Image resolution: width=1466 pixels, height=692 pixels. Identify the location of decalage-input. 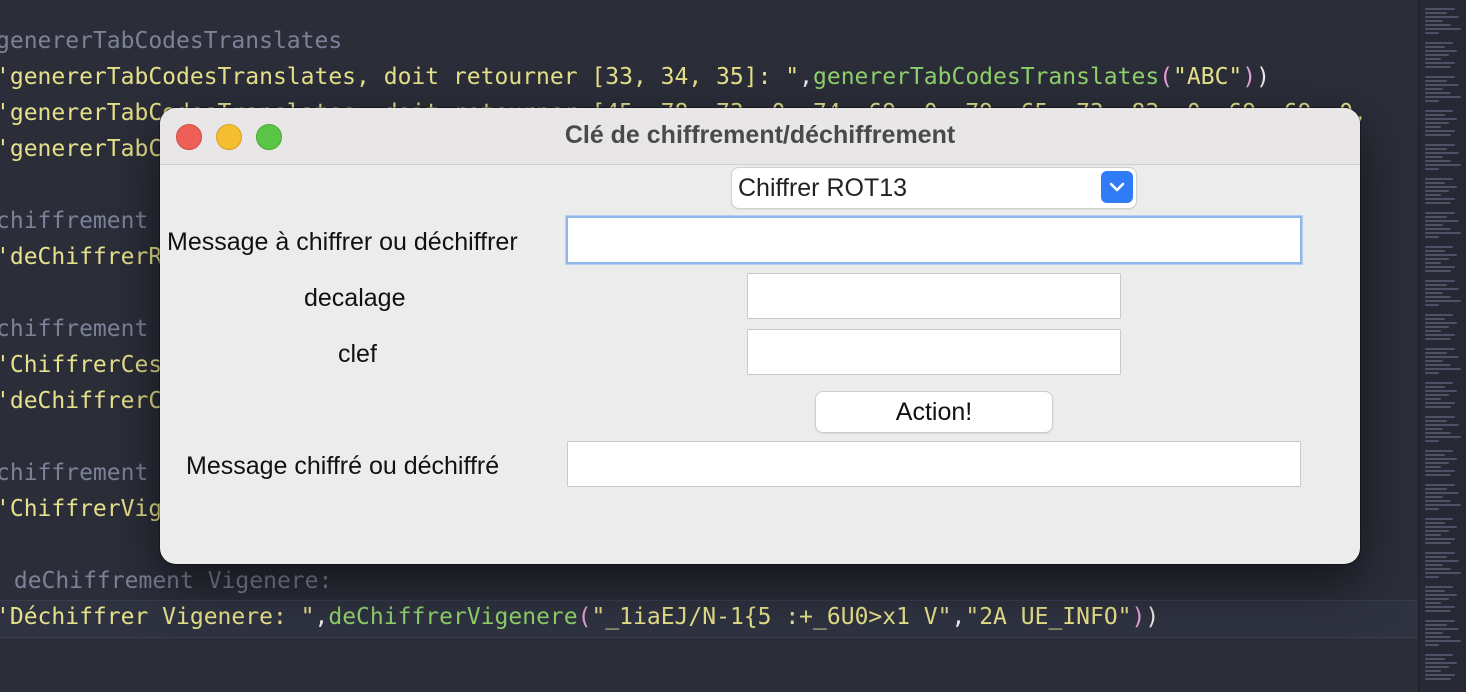
(934, 296).